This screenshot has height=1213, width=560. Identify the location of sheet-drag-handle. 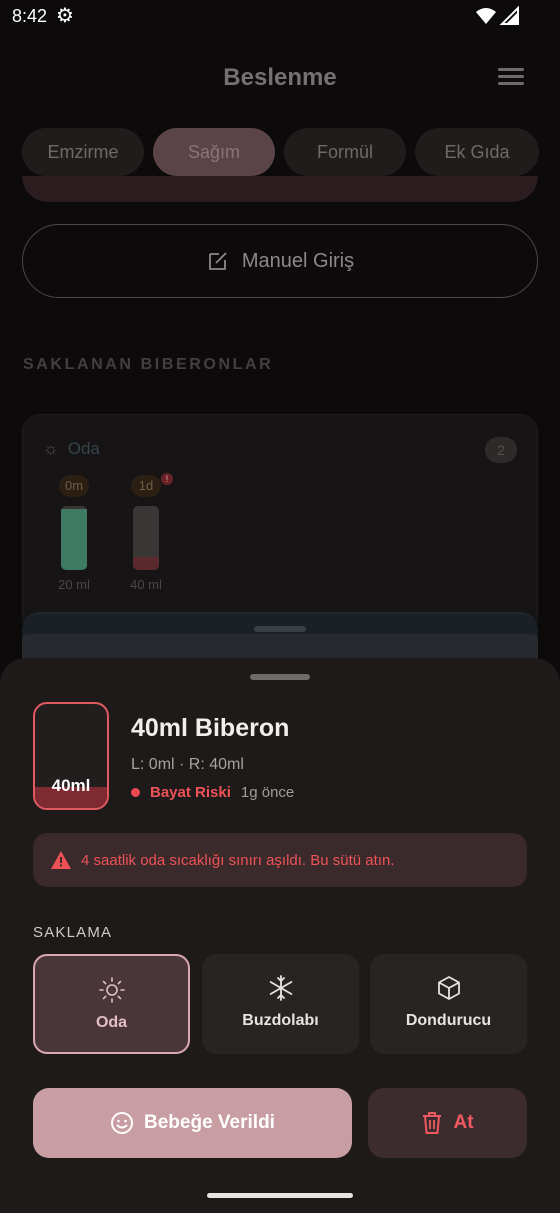
(280, 677).